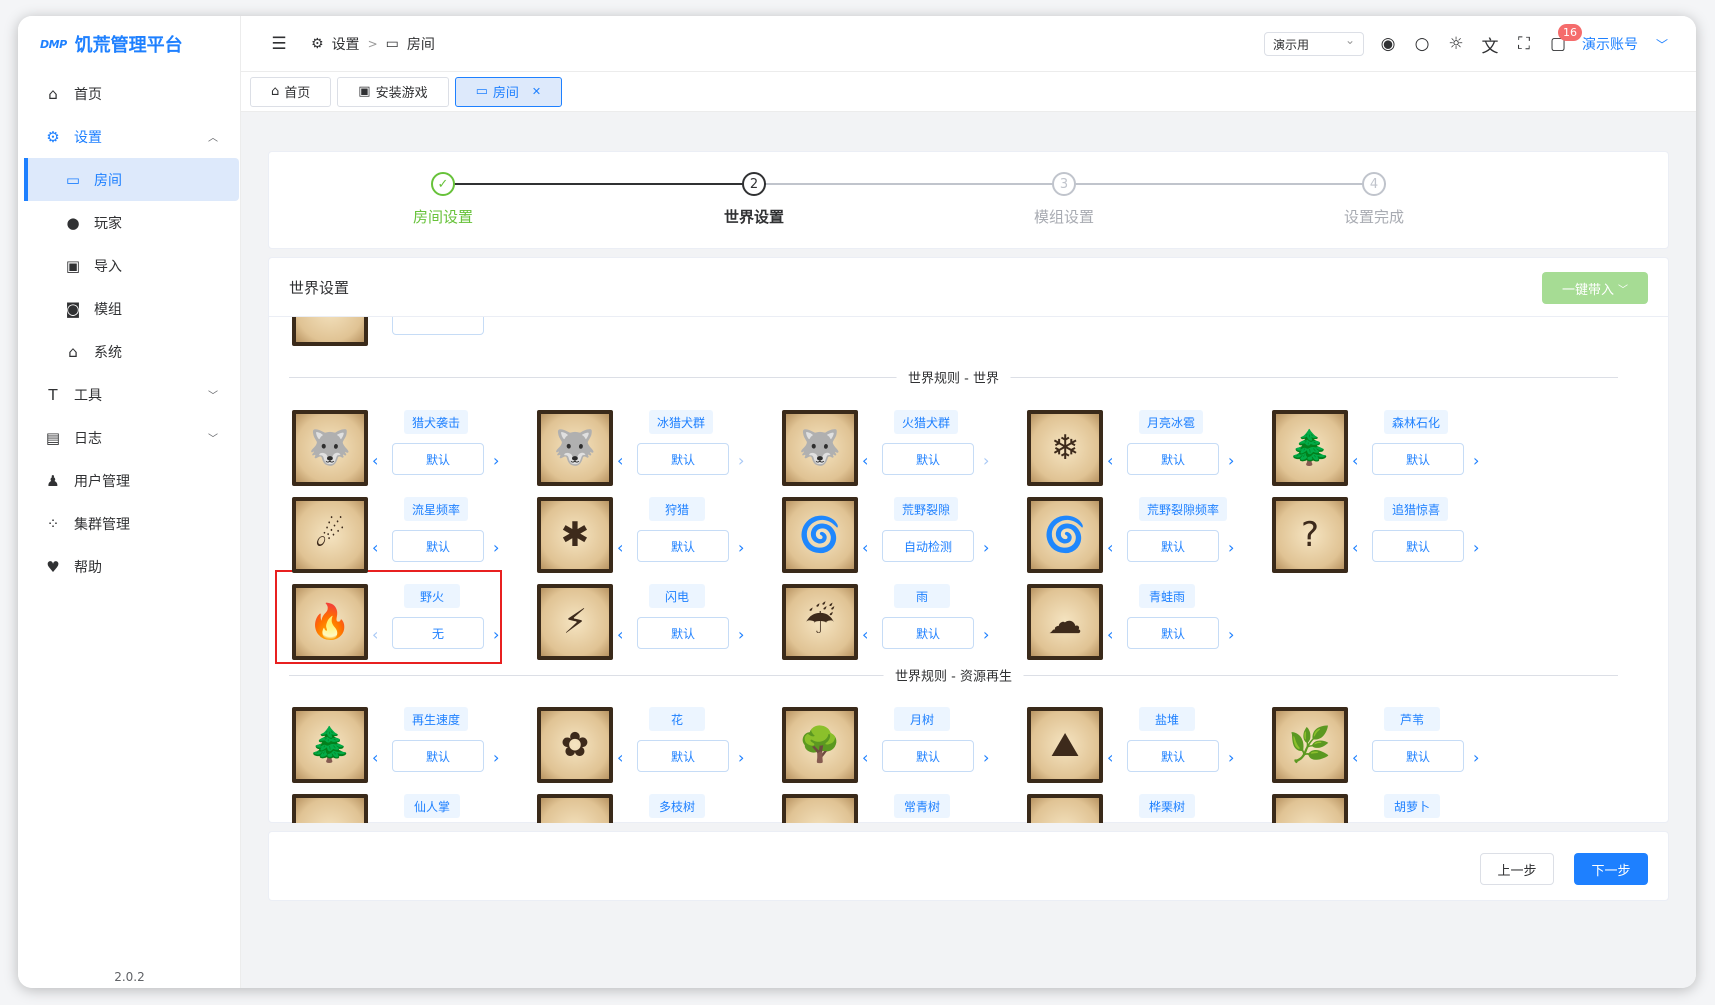 The height and width of the screenshot is (1005, 1715). I want to click on tab-home: ⌂ 首页, so click(291, 91).